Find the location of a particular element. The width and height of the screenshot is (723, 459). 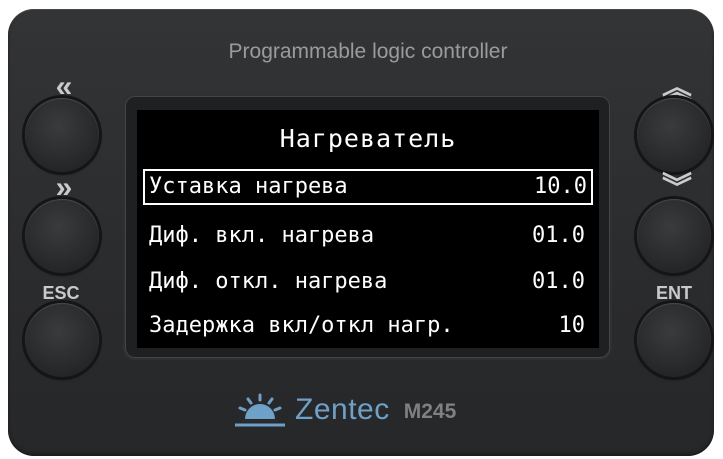

up-button is located at coordinates (674, 135).